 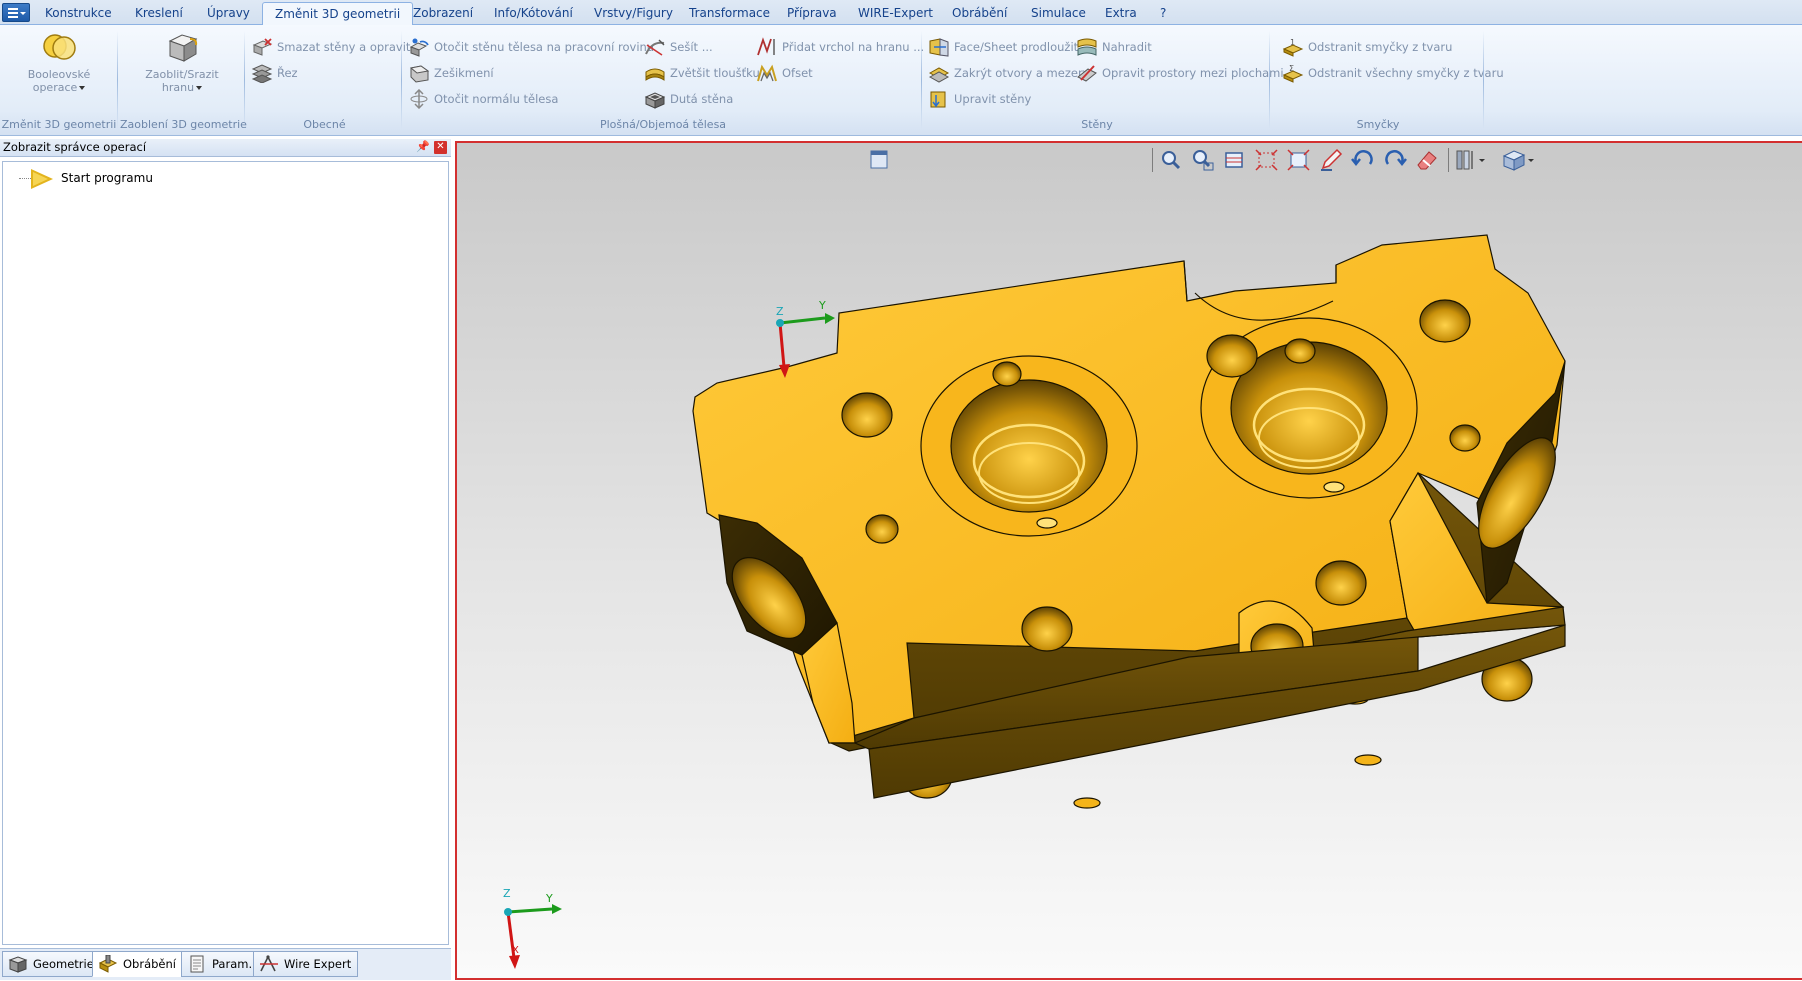 I want to click on tab-vrstvy-figury: Vrstvy/Figury, so click(x=633, y=14).